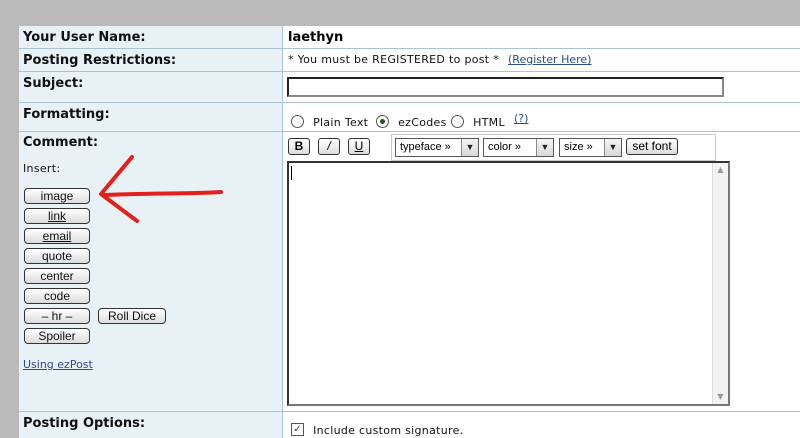 Image resolution: width=800 pixels, height=438 pixels. What do you see at coordinates (161, 189) in the screenshot?
I see `red-arrow-annotation` at bounding box center [161, 189].